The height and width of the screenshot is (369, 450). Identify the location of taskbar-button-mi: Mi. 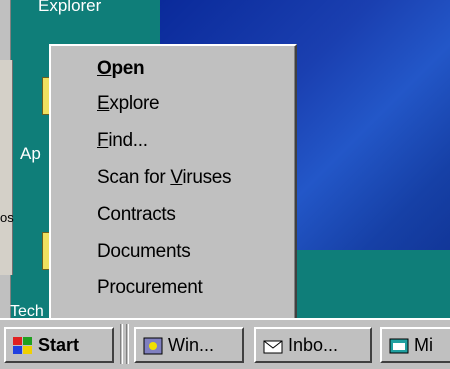
(415, 345).